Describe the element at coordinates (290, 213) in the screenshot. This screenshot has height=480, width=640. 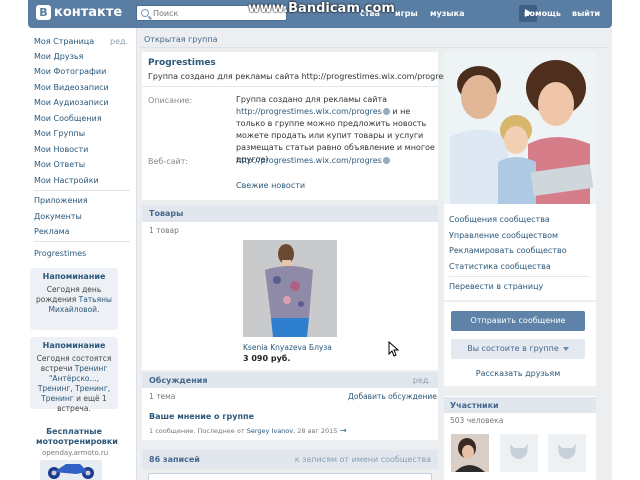
I see `goods-header: Товары` at that location.